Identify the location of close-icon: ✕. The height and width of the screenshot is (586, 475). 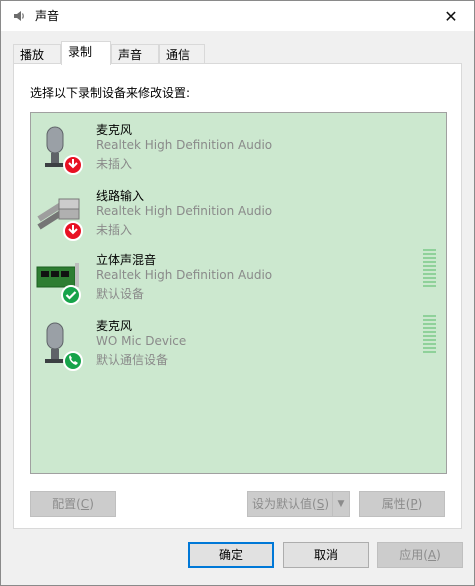
(451, 16).